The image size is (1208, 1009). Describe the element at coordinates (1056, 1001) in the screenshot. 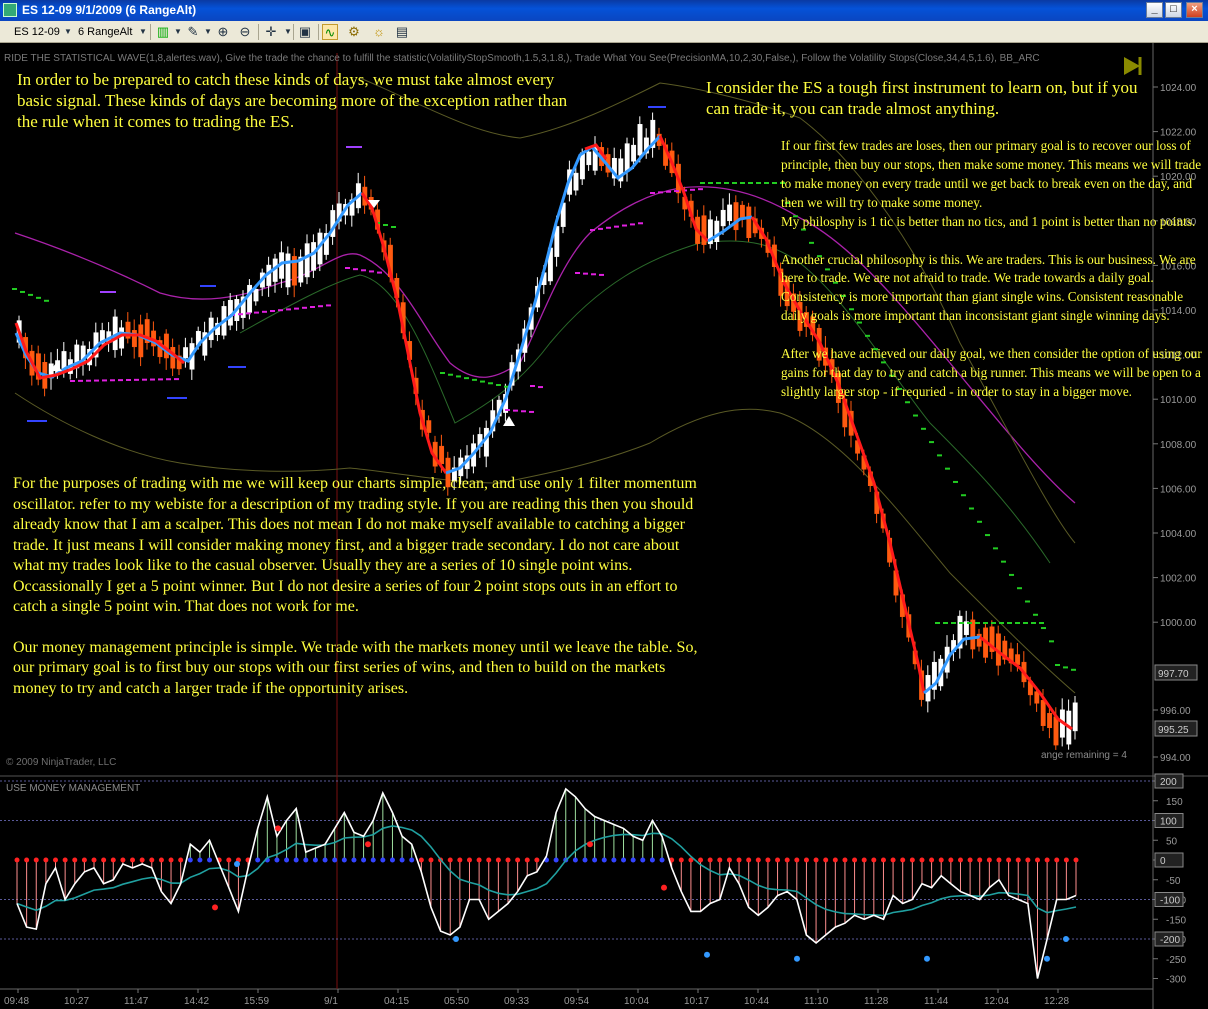

I see `time-tick-label: 12:28` at that location.